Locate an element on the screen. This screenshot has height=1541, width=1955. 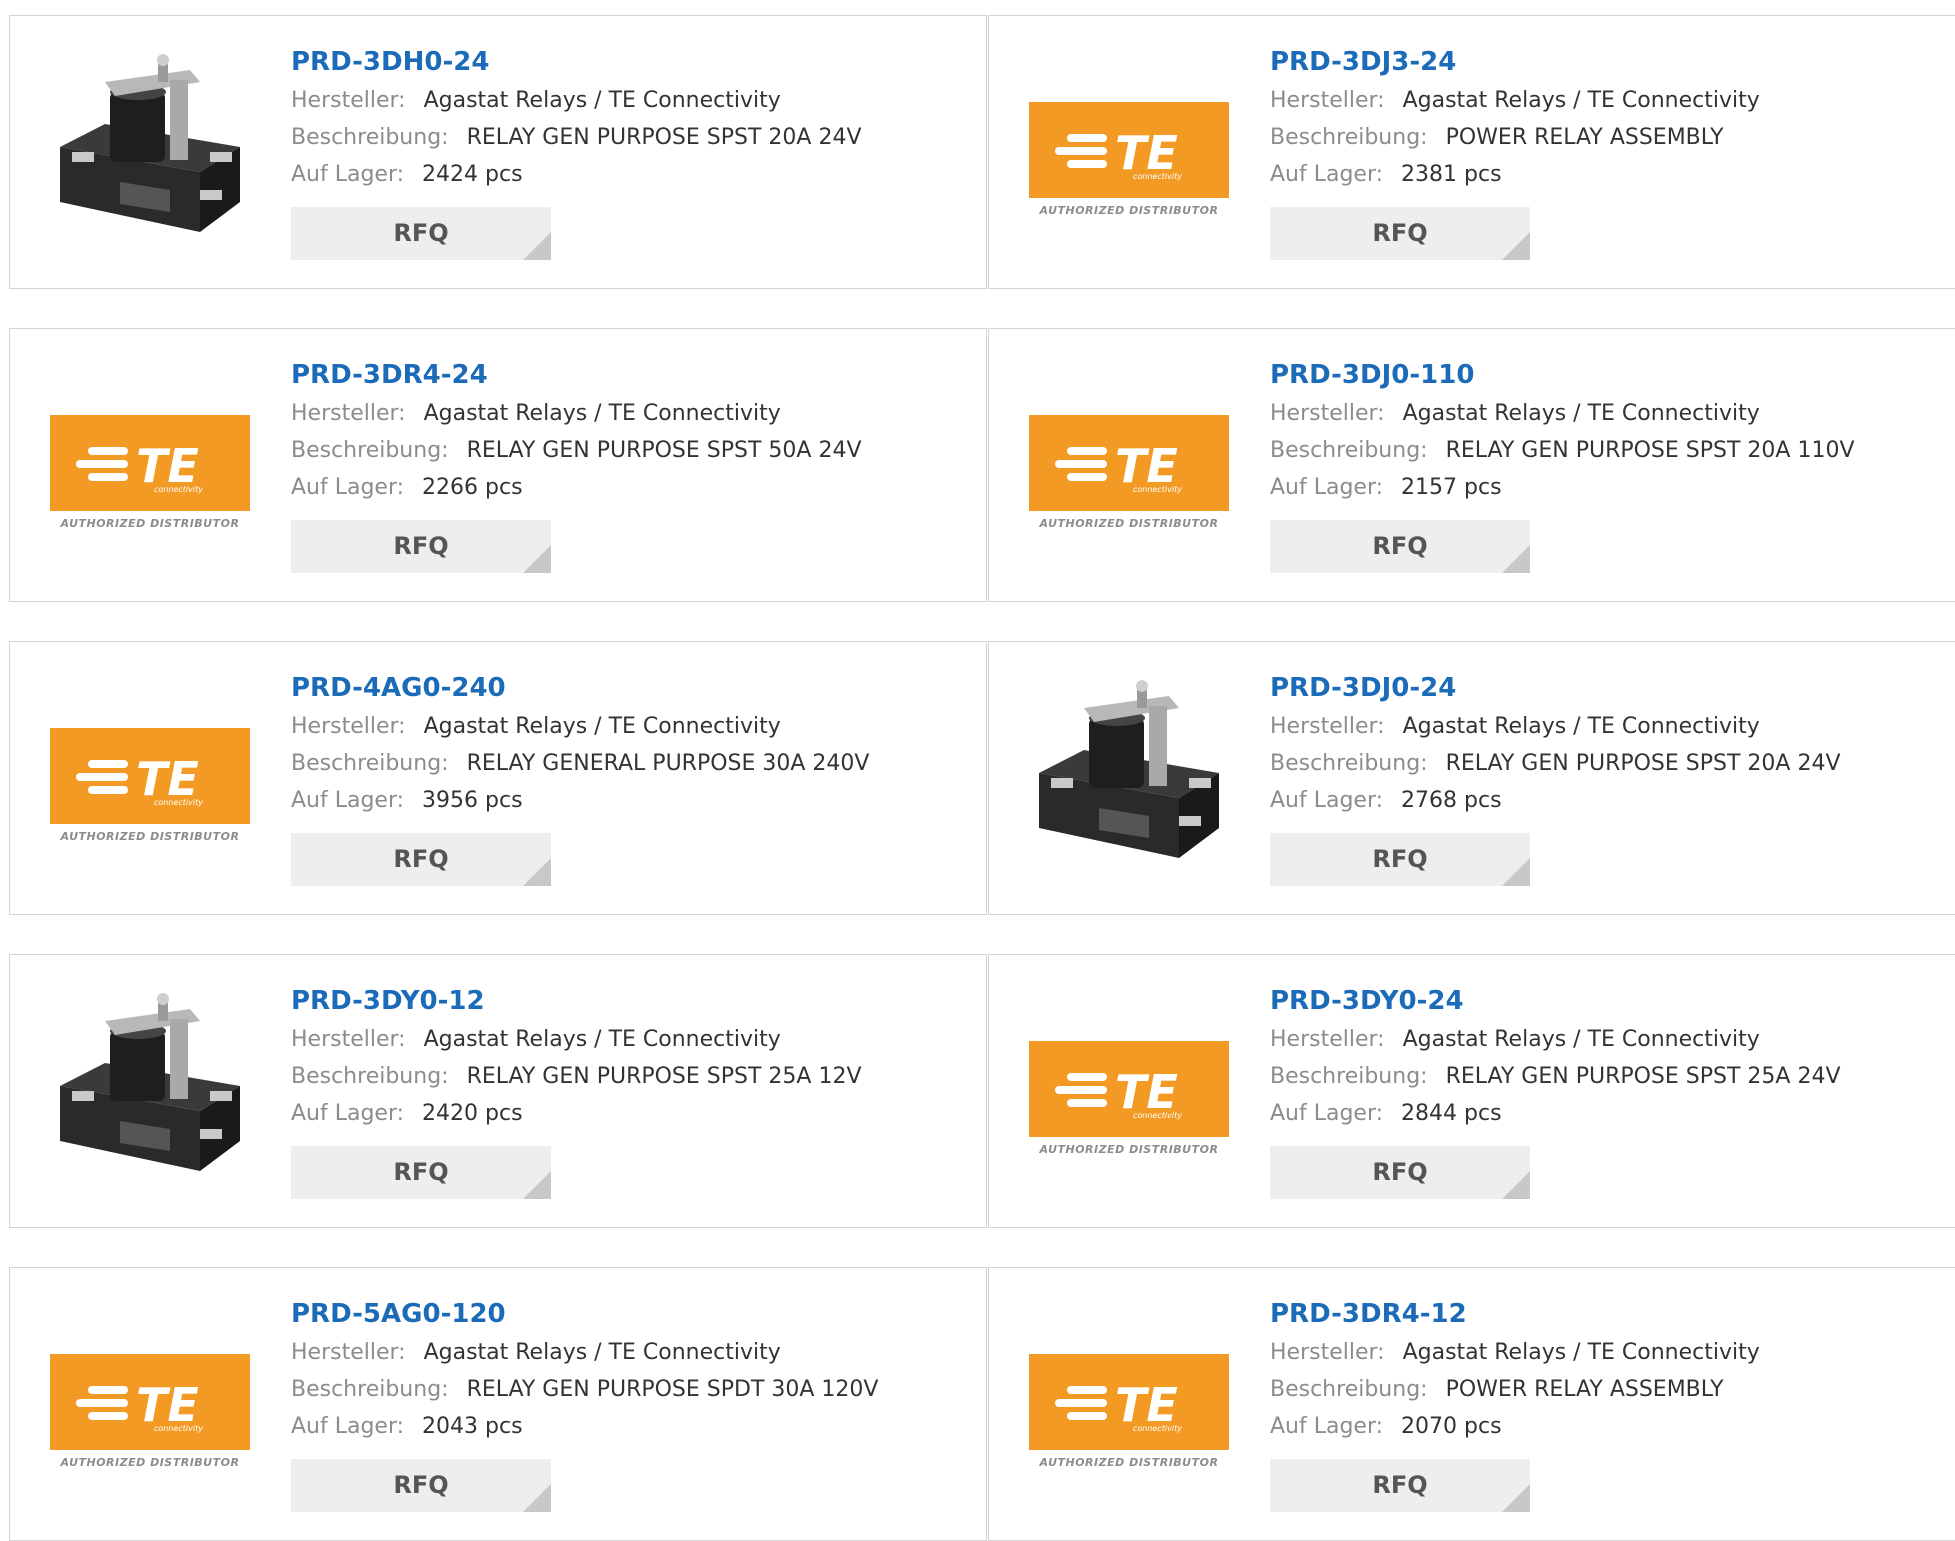
stock-value: 2043 pcs is located at coordinates (472, 1426).